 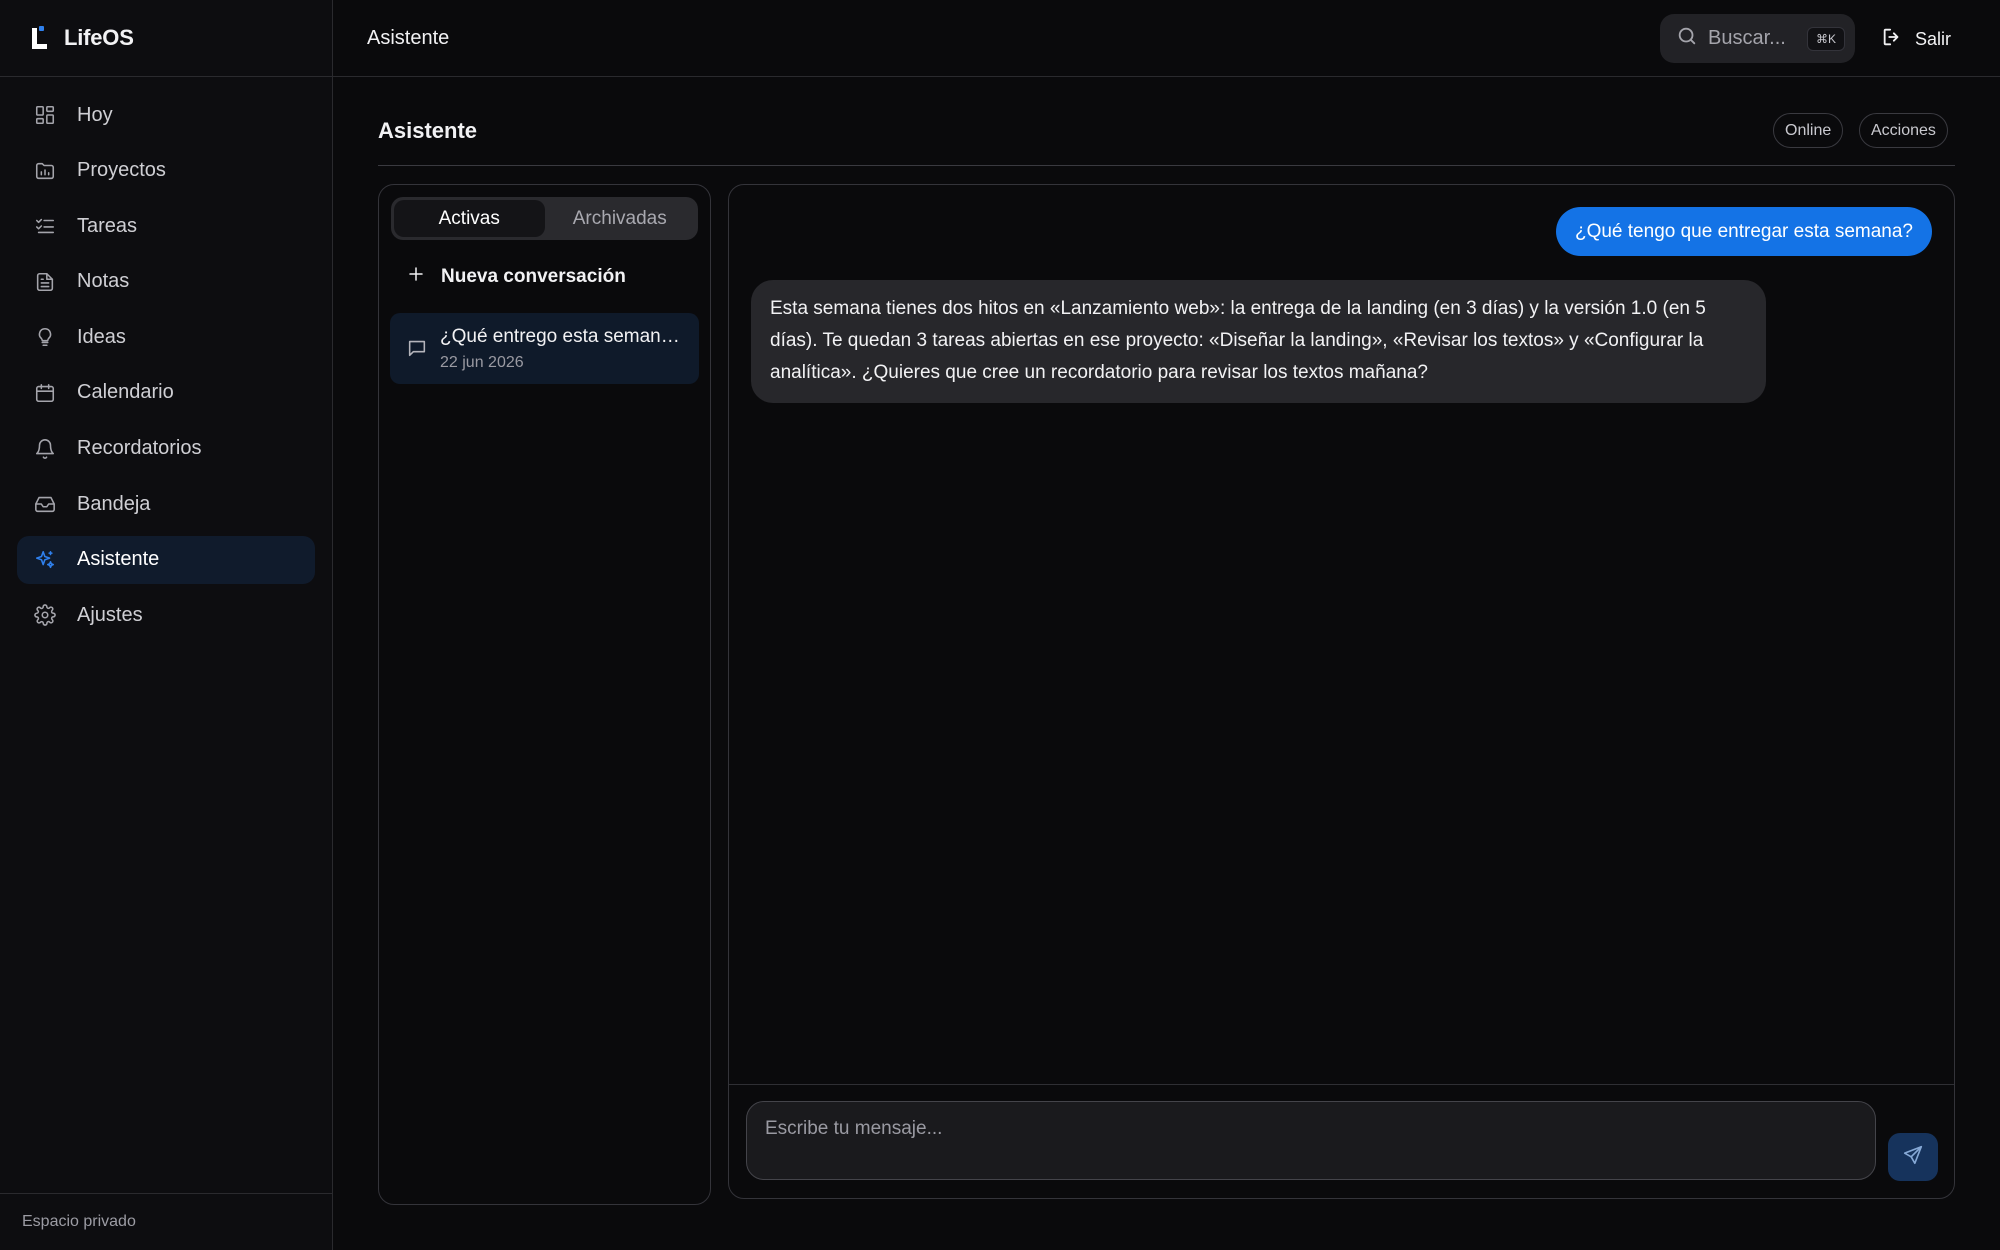 What do you see at coordinates (45, 282) in the screenshot?
I see `document-icon` at bounding box center [45, 282].